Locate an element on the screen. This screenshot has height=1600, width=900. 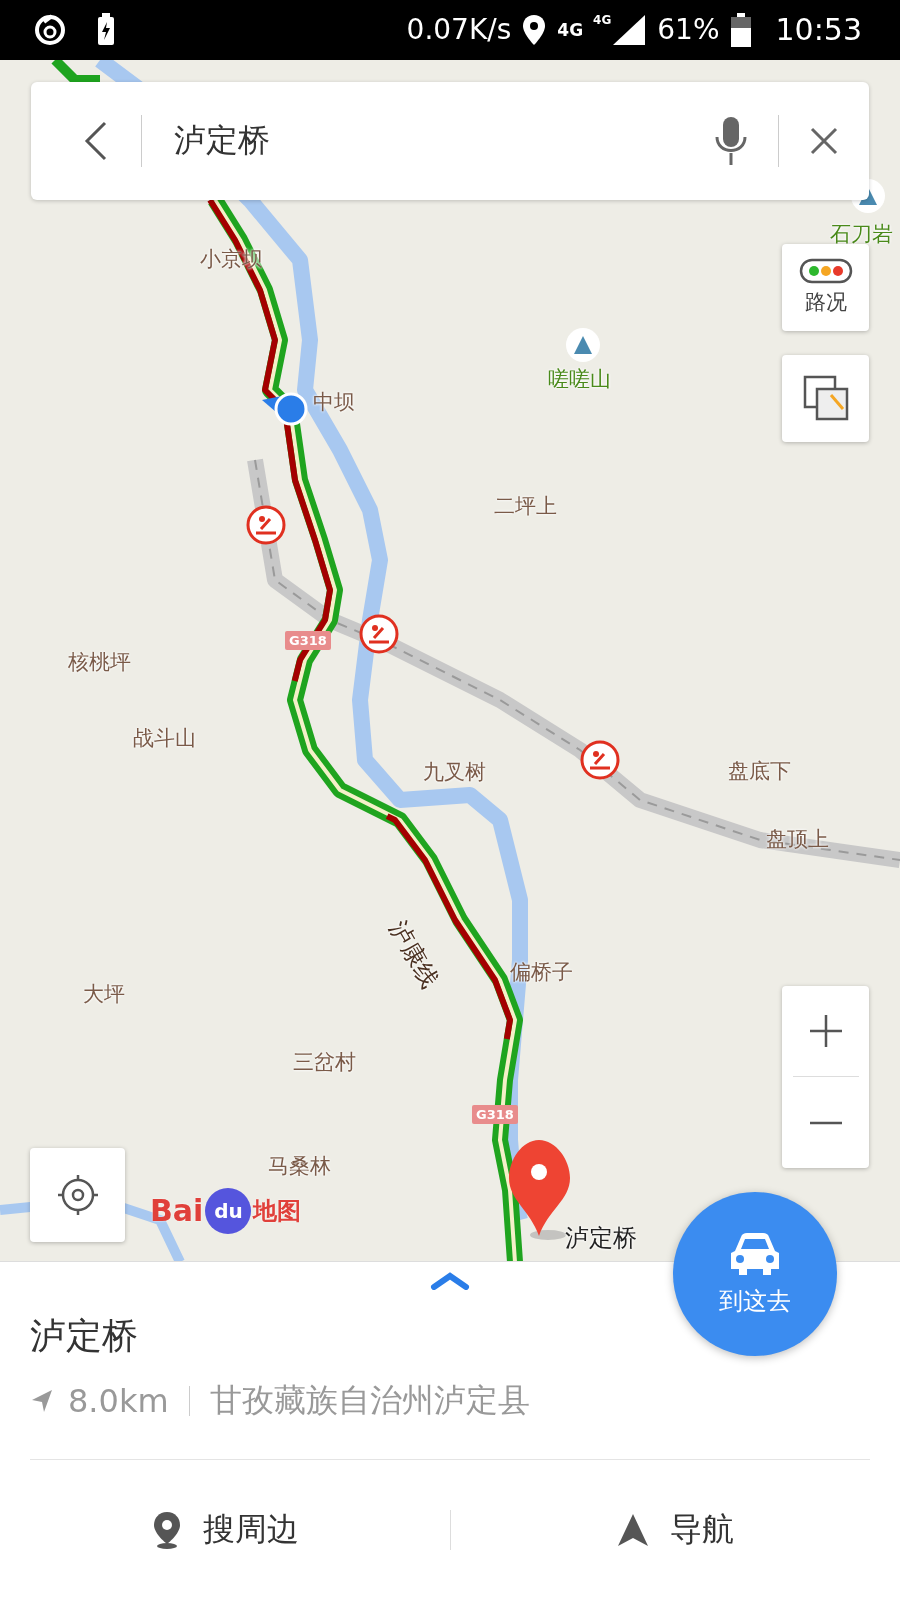
address: 甘孜藏族自治州泸定县 is located at coordinates (369, 1400).